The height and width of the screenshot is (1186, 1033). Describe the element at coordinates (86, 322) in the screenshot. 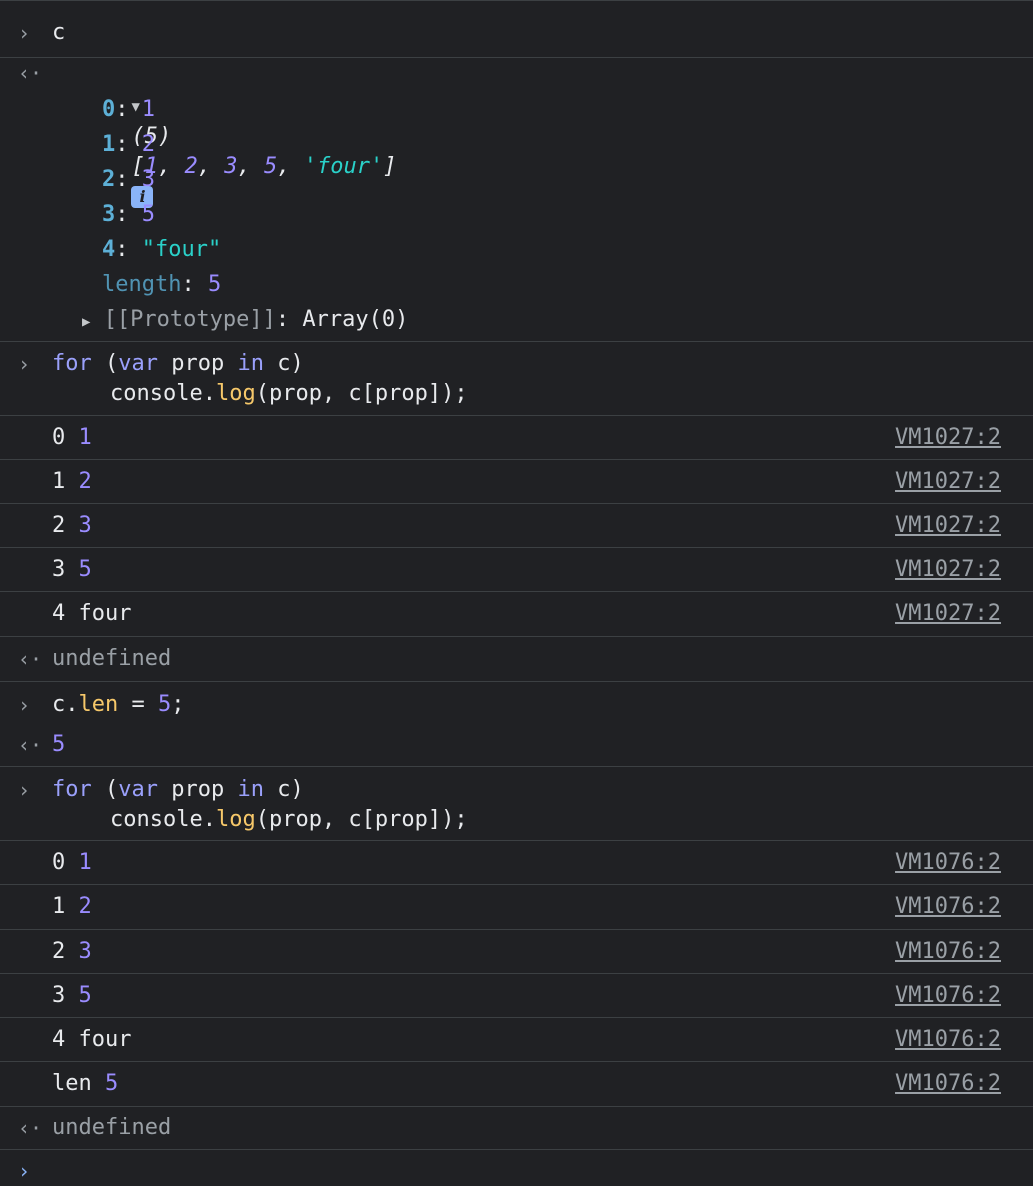

I see `expand-right-icon: ▶` at that location.